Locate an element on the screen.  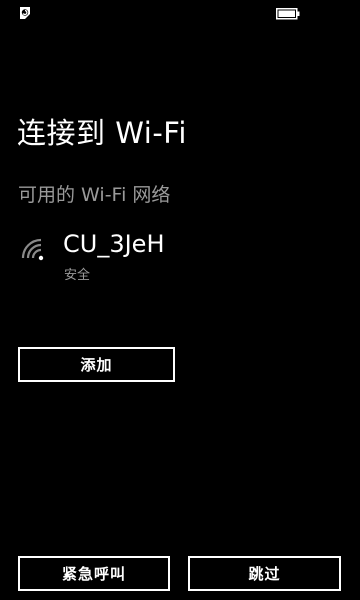
battery-icon is located at coordinates (288, 13).